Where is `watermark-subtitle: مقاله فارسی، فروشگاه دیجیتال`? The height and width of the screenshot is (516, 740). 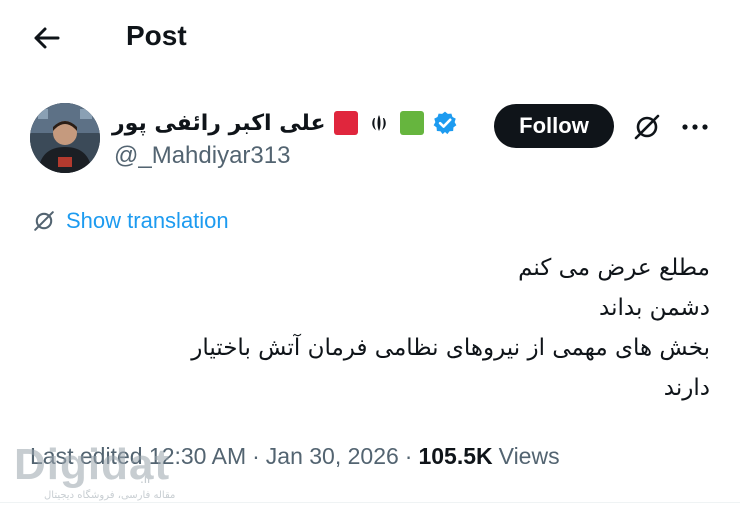 watermark-subtitle: مقاله فارسی، فروشگاه دیجیتال is located at coordinates (110, 495).